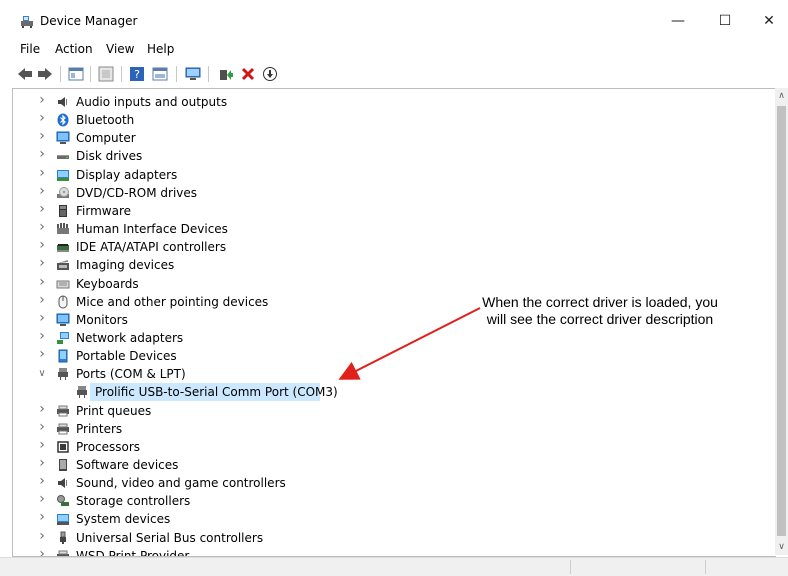  I want to click on tree-node: › IDE ATA/ATAPI controllers, so click(178, 247).